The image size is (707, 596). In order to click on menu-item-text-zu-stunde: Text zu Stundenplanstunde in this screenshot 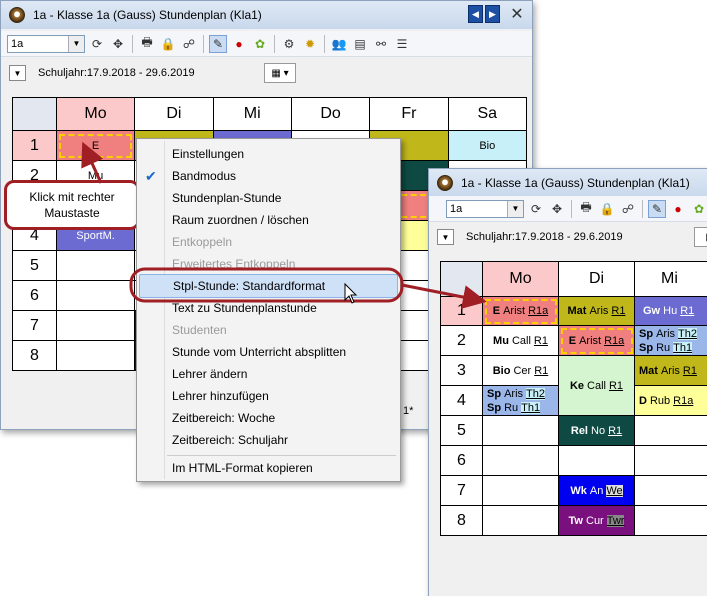, I will do `click(268, 308)`.